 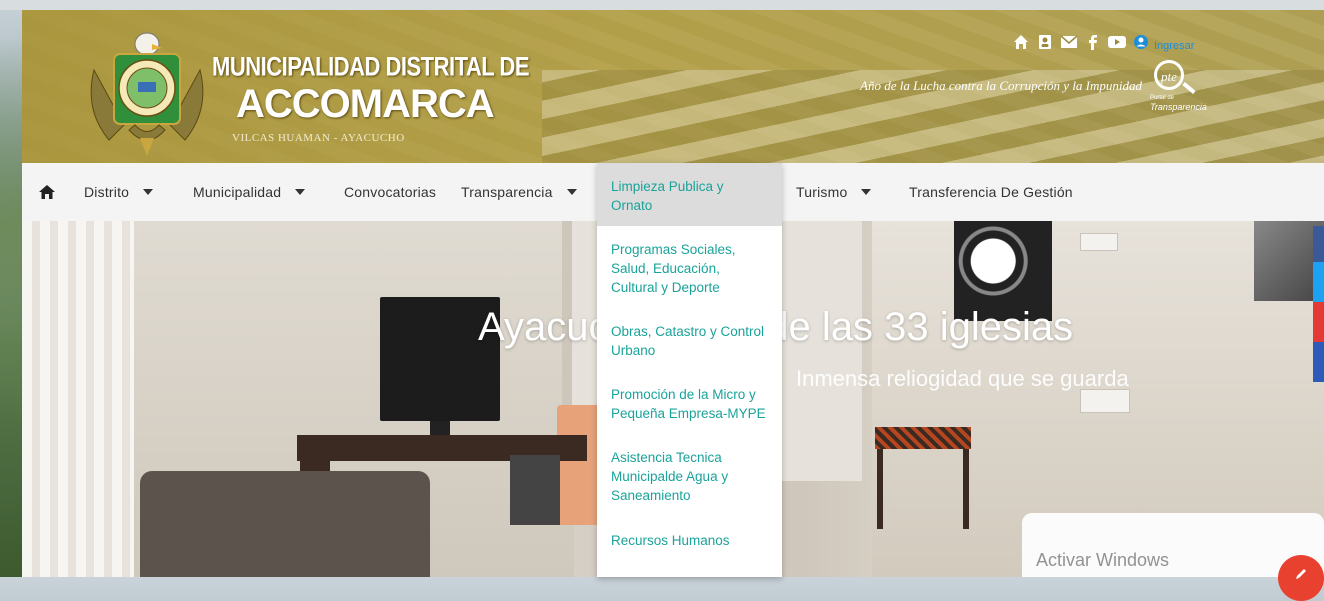 I want to click on dropdown-item-obras: Obras, Catastro y Control Urbano, so click(x=689, y=341).